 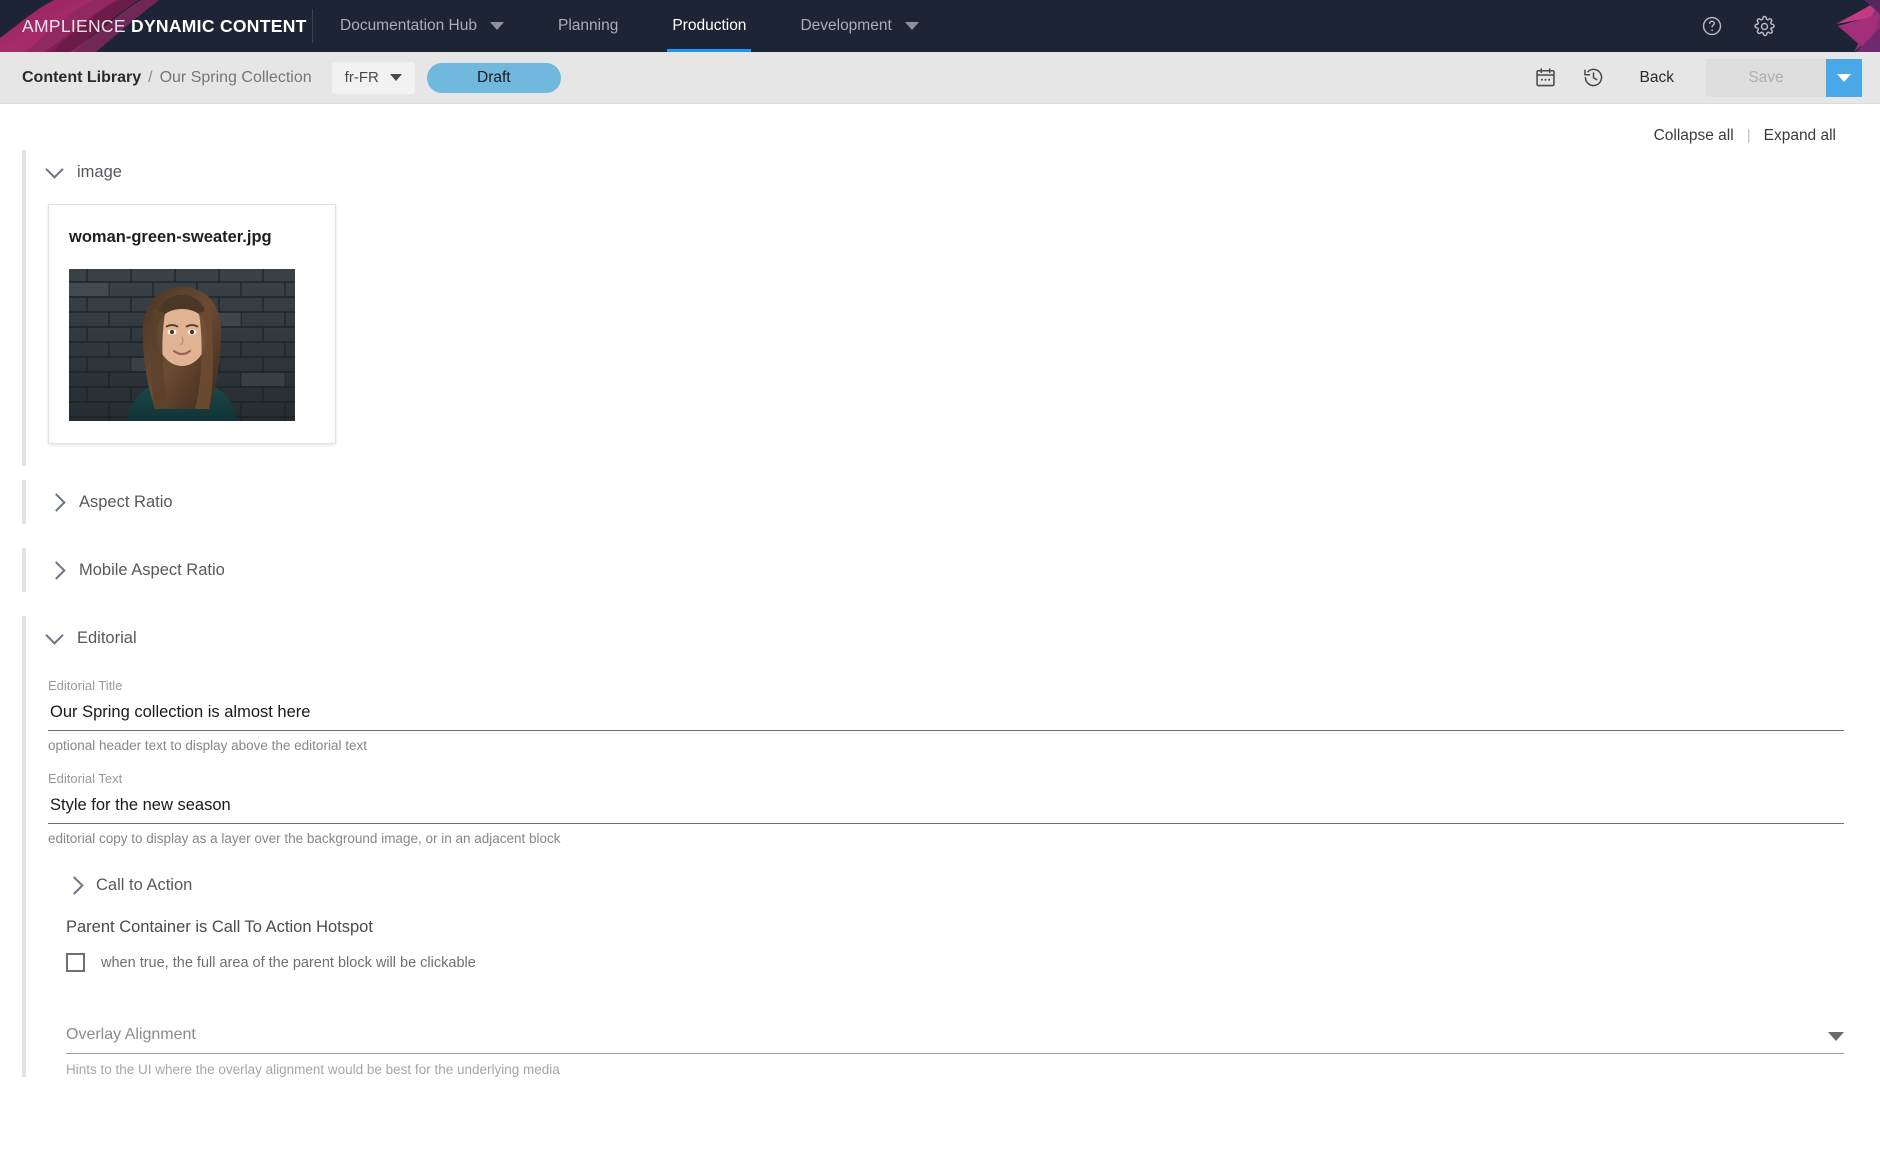 I want to click on schedule-button, so click(x=1546, y=78).